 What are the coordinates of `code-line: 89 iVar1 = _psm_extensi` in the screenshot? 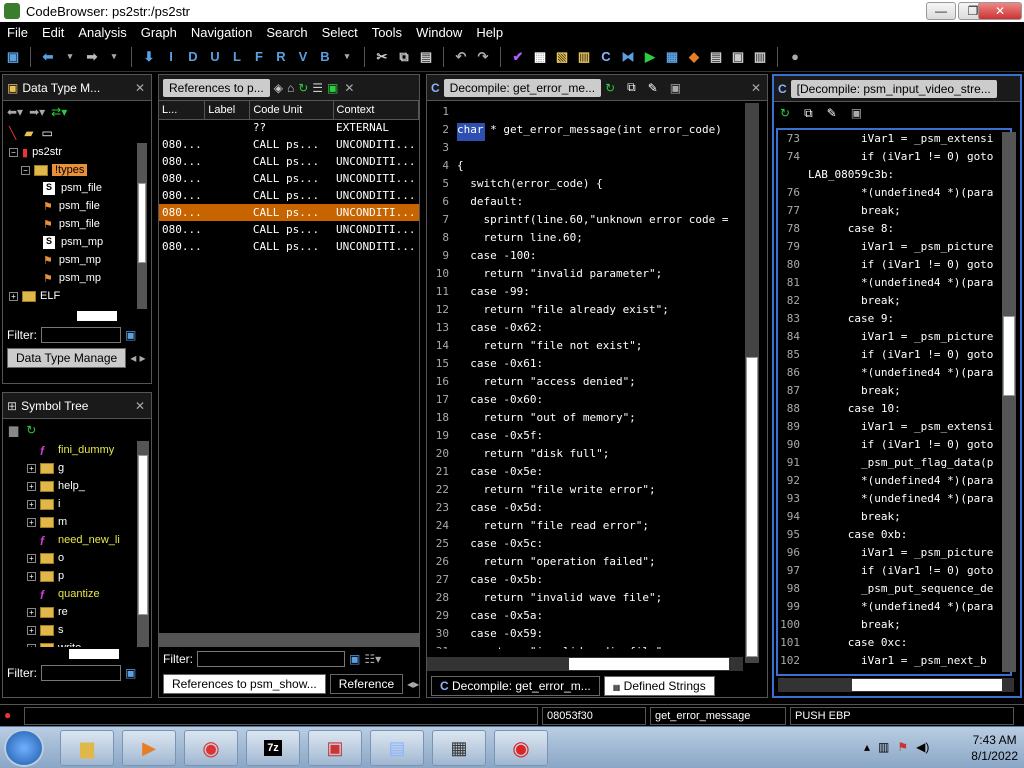 It's located at (894, 429).